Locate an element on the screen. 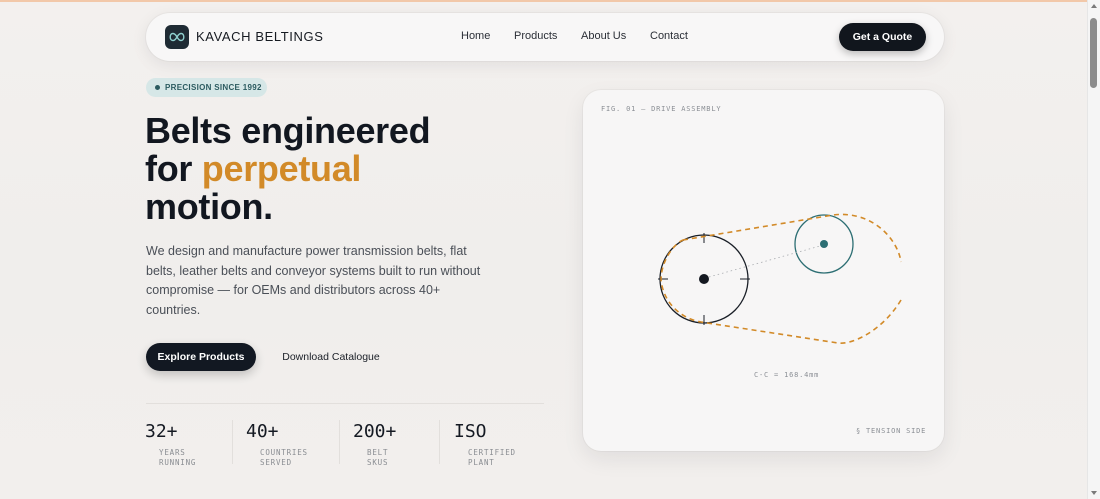 Image resolution: width=1100 pixels, height=499 pixels. headline-line-1: Belts engineered is located at coordinates (288, 130).